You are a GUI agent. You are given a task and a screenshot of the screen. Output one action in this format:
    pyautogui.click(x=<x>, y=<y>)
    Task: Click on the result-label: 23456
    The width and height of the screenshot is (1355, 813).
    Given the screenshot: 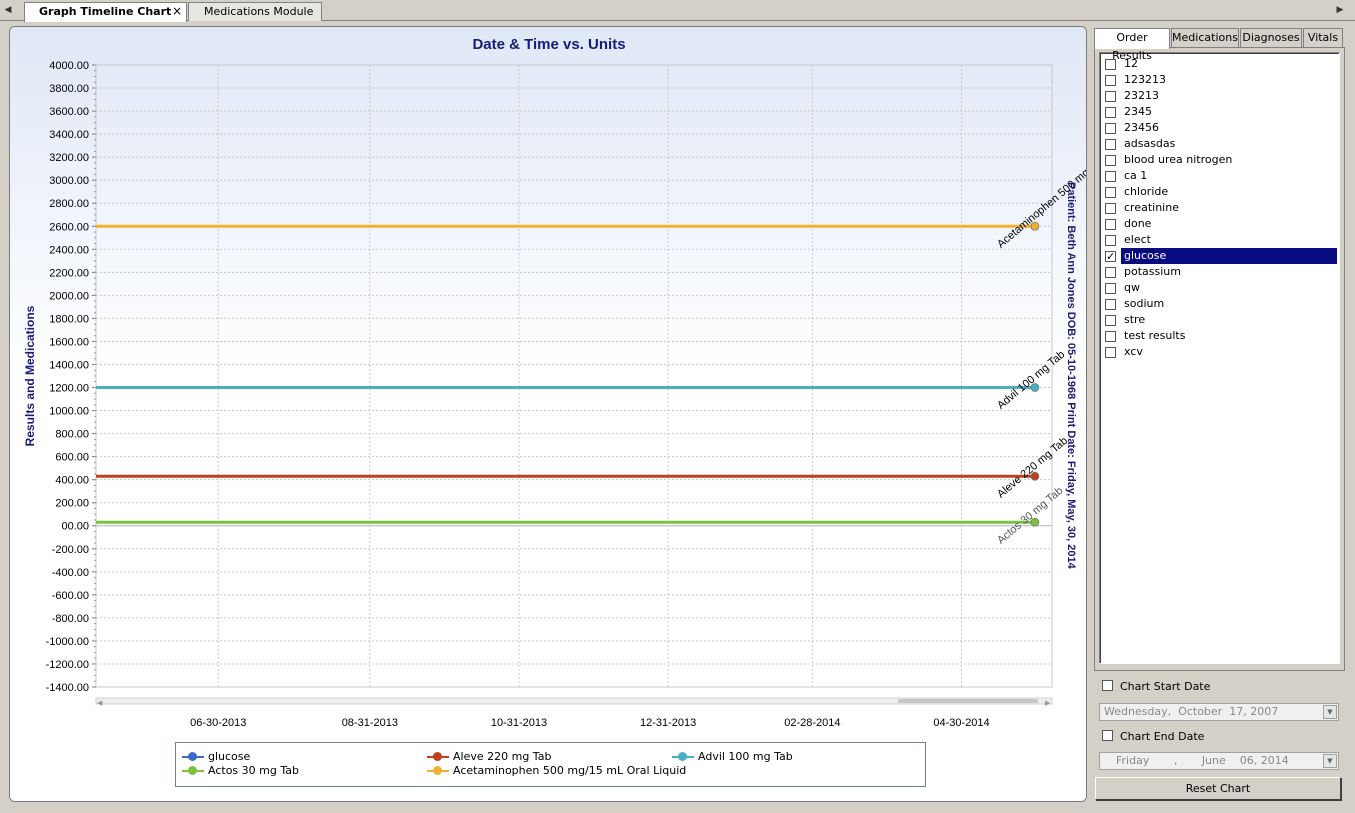 What is the action you would take?
    pyautogui.click(x=1141, y=127)
    